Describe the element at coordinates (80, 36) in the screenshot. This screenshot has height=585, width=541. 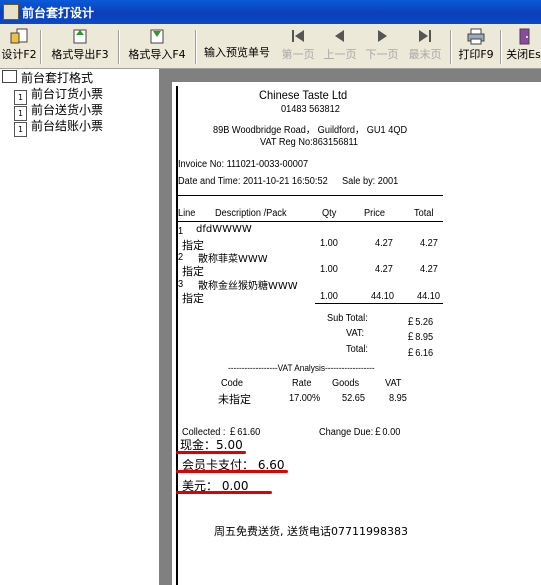
I see `export-icon` at that location.